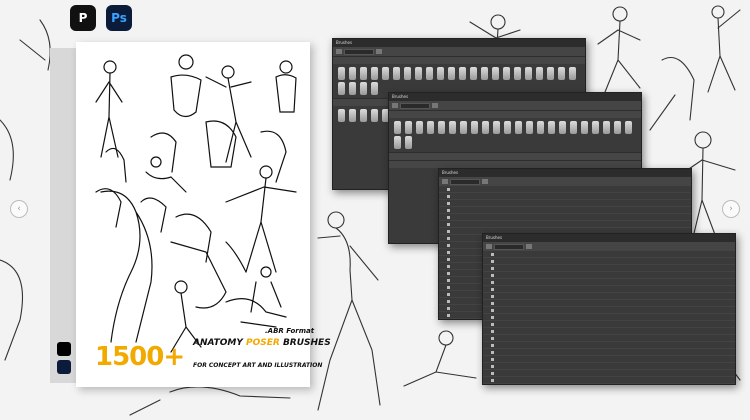 The image size is (750, 420). Describe the element at coordinates (609, 317) in the screenshot. I see `brush-group-list` at that location.